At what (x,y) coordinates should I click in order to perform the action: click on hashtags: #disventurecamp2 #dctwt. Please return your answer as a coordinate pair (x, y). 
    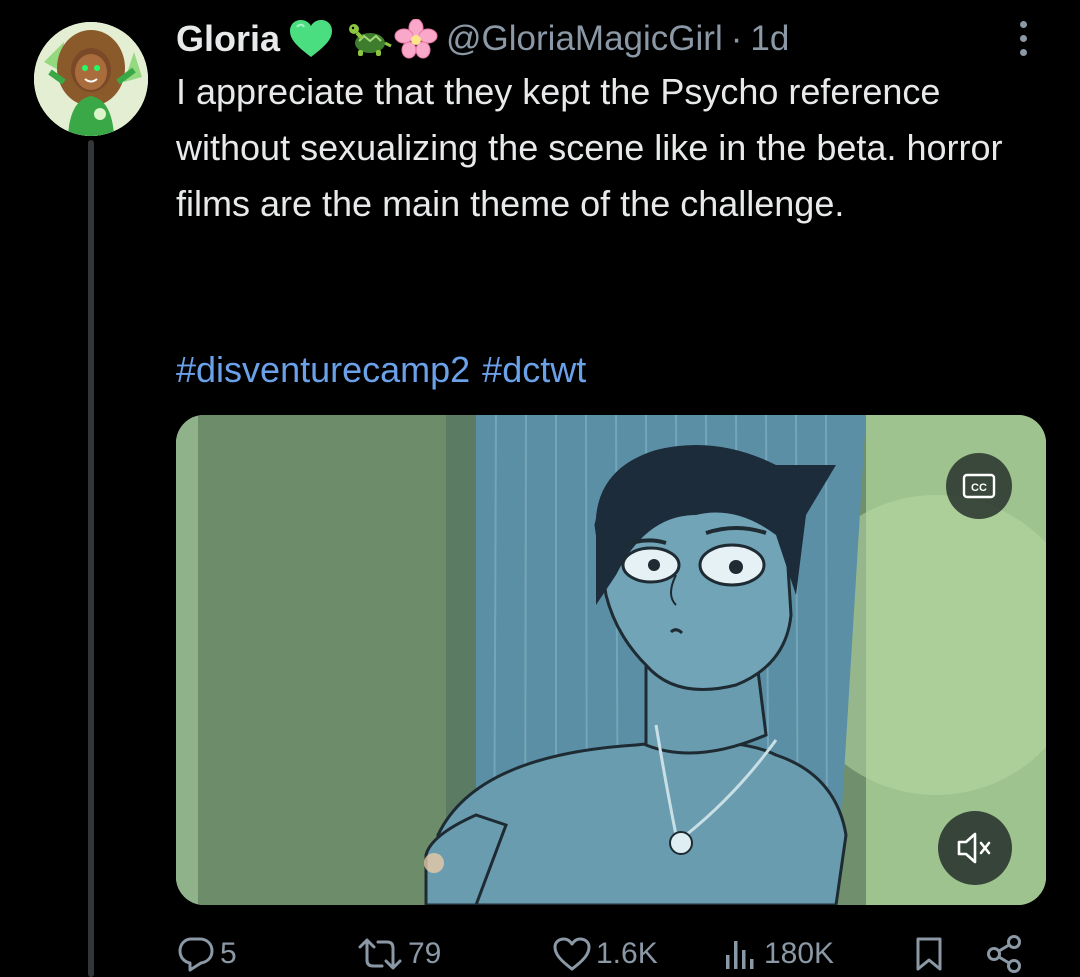
    Looking at the image, I should click on (387, 370).